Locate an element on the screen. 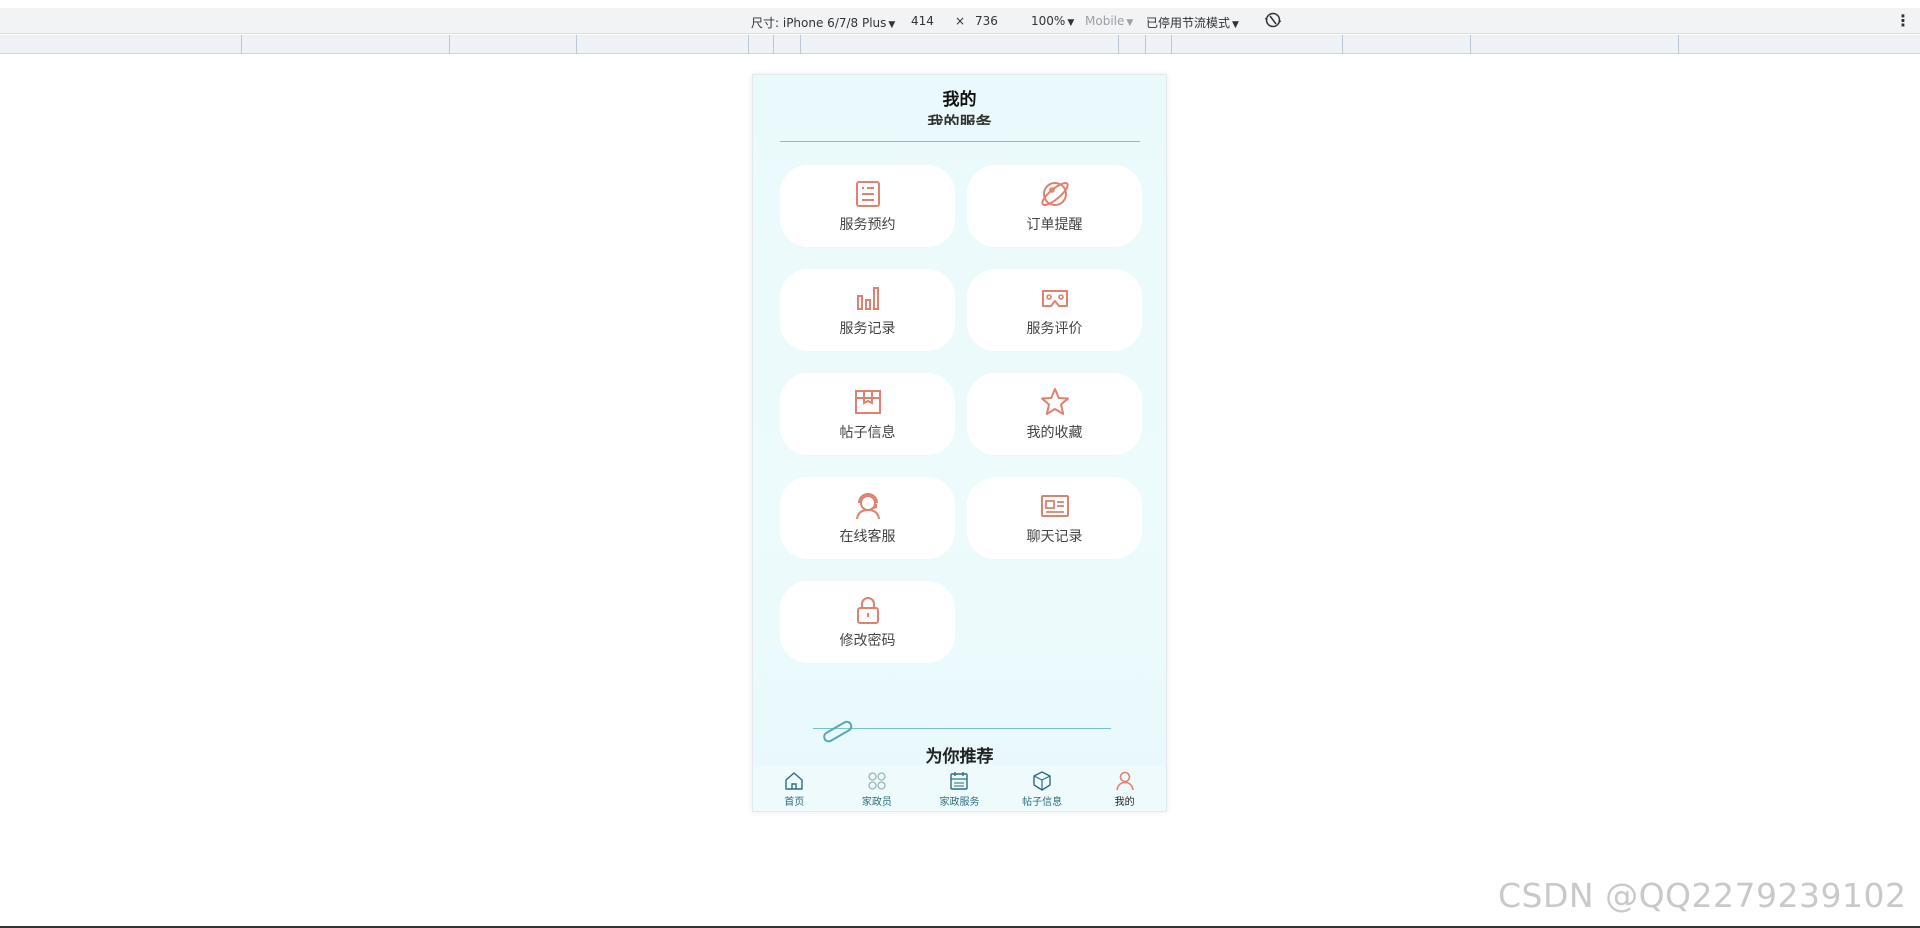 The height and width of the screenshot is (928, 1920). appointment-icon is located at coordinates (867, 194).